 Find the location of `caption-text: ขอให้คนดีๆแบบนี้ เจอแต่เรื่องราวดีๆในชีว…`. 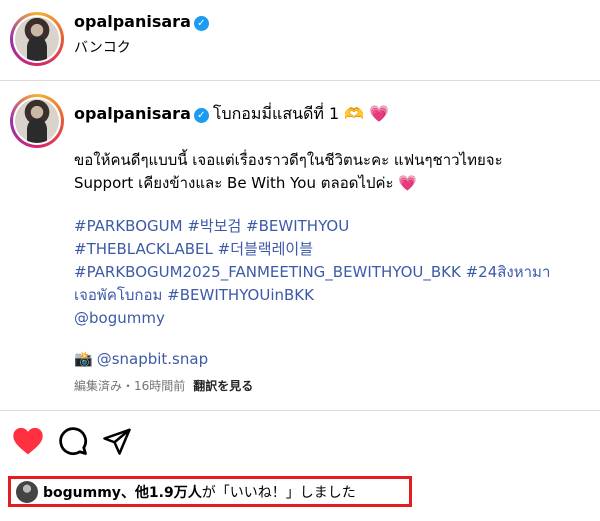

caption-text: ขอให้คนดีๆแบบนี้ เจอแต่เรื่องราวดีๆในชีว… is located at coordinates (329, 172).